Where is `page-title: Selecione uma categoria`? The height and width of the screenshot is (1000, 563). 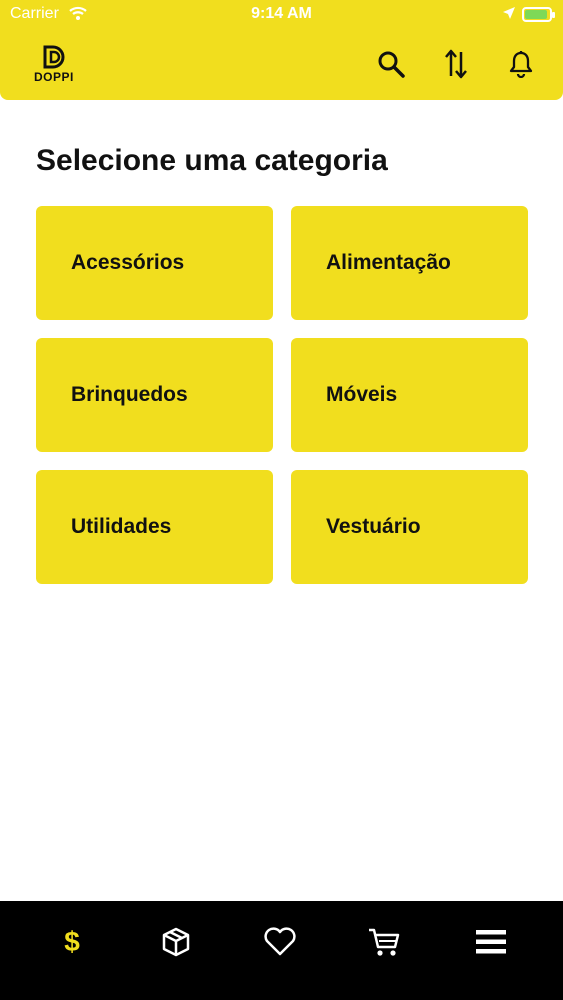
page-title: Selecione uma categoria is located at coordinates (212, 161).